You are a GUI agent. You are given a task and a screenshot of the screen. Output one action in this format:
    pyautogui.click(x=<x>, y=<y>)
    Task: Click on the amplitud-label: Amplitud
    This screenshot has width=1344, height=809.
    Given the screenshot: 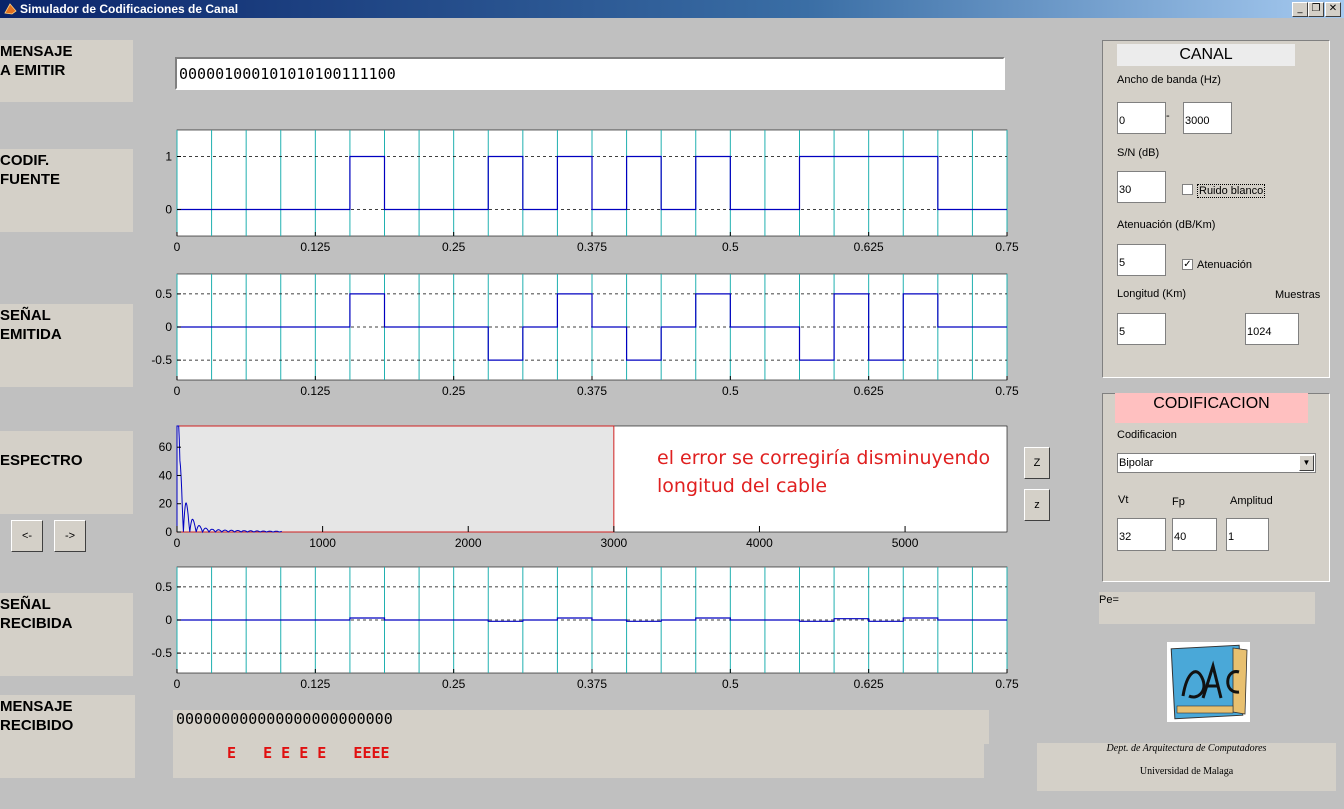 What is the action you would take?
    pyautogui.click(x=1251, y=501)
    